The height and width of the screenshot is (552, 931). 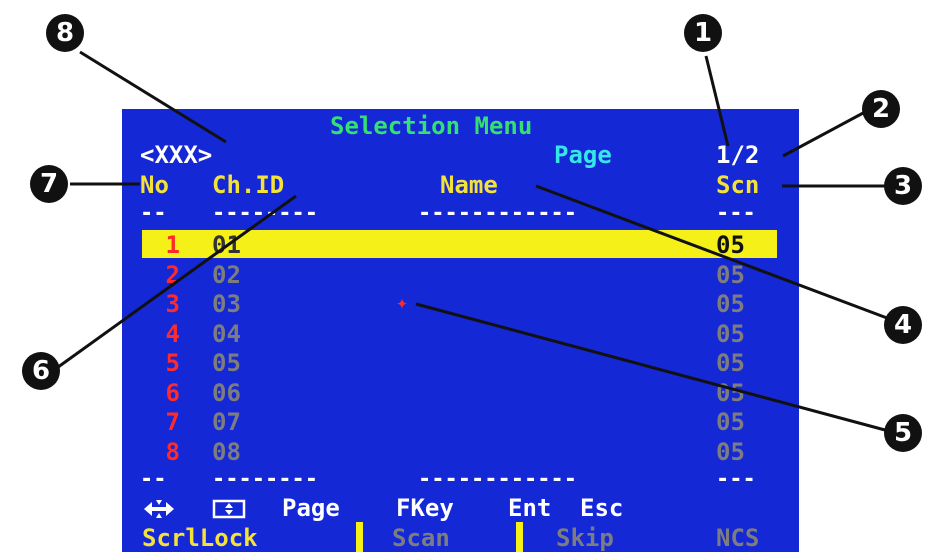 I want to click on callout-5: 5, so click(x=903, y=433).